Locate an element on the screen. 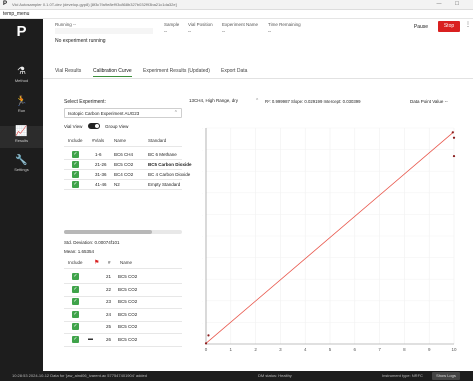  stop-button: Stop is located at coordinates (449, 26).